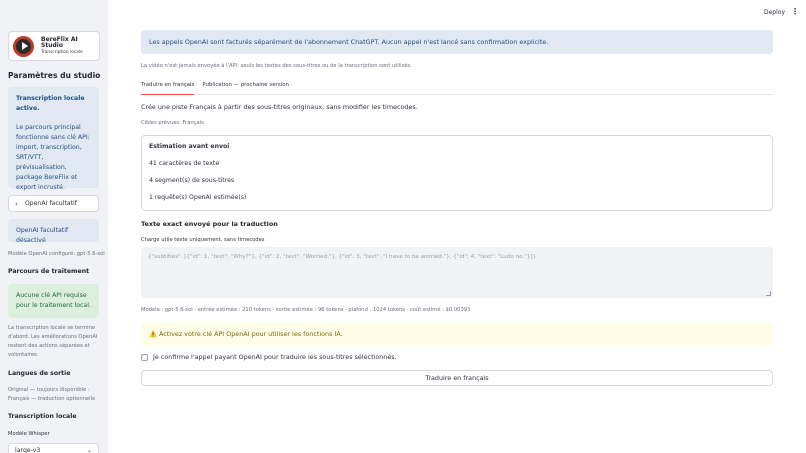 The height and width of the screenshot is (453, 806). I want to click on chevron-down-icon: ⌄, so click(89, 450).